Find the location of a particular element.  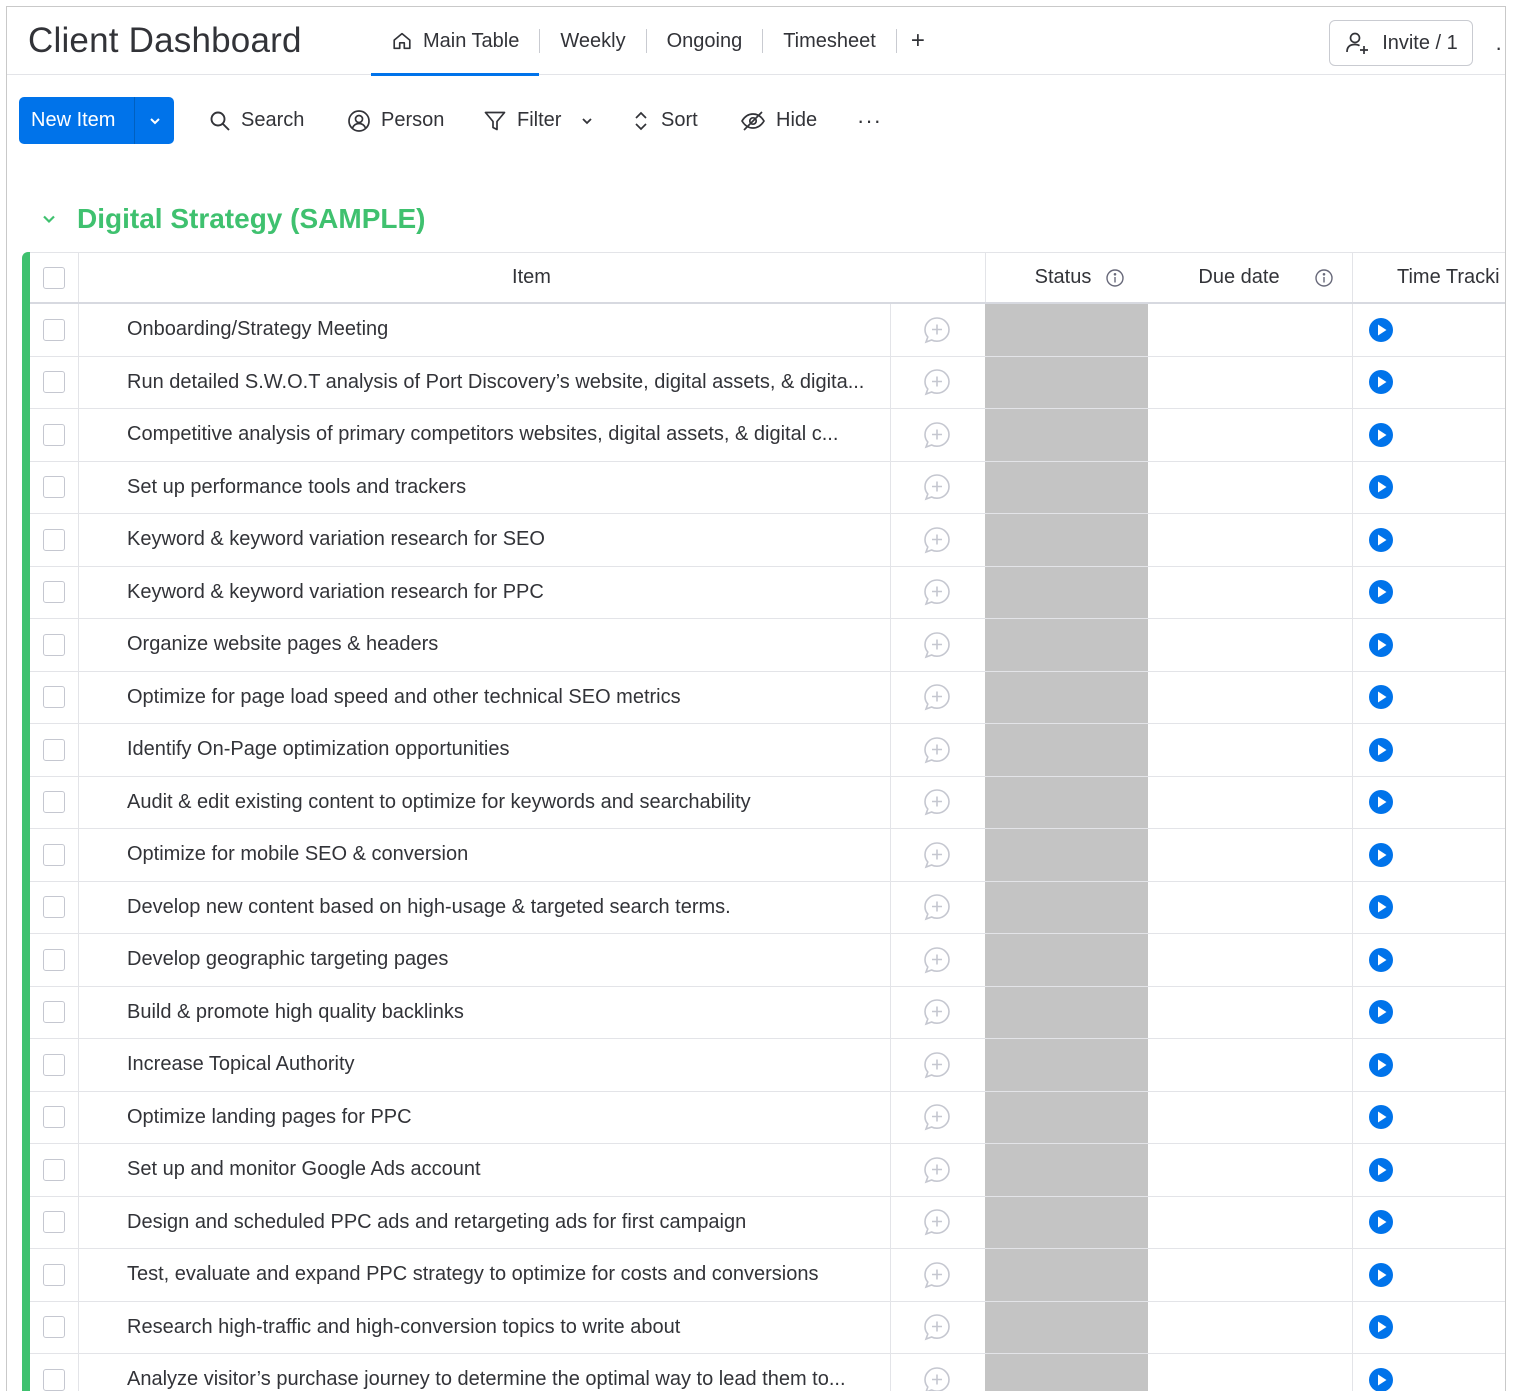

tab-timesheet: Timesheet is located at coordinates (829, 41).